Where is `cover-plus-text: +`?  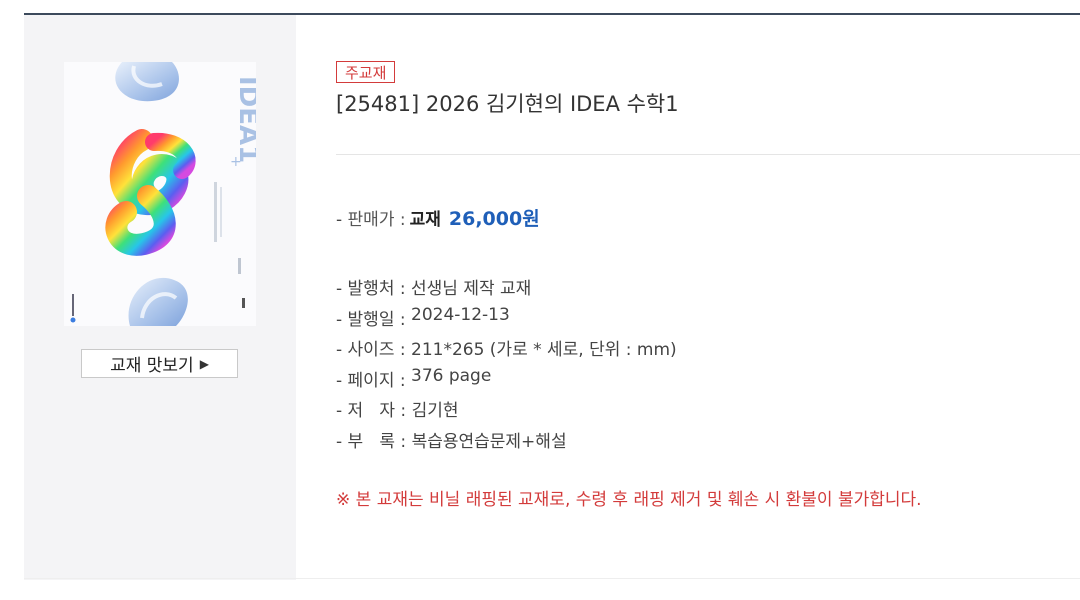
cover-plus-text: + is located at coordinates (236, 162).